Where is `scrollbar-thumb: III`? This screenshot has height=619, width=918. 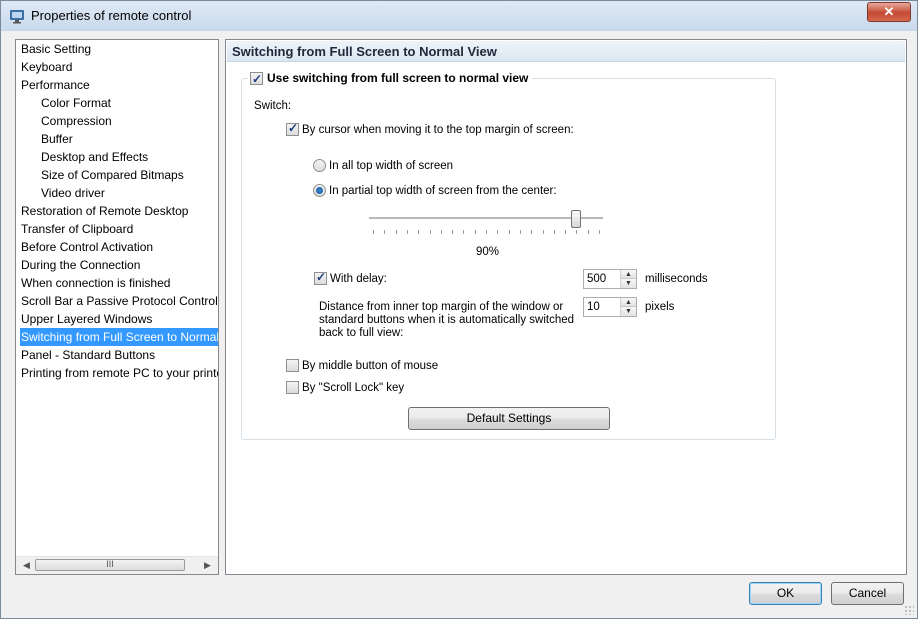 scrollbar-thumb: III is located at coordinates (110, 565).